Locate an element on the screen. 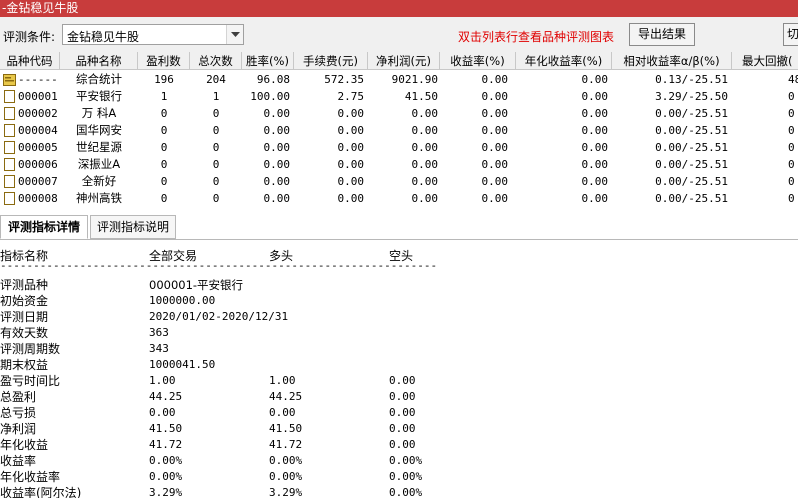 The image size is (798, 498). detail-row: 净利润 41.50 41.50 0.00 is located at coordinates (399, 429).